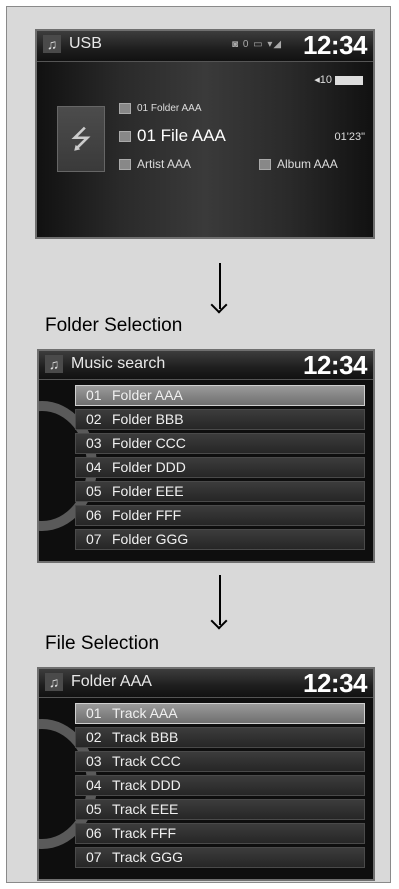  I want to click on screen-title: Music search, so click(118, 363).